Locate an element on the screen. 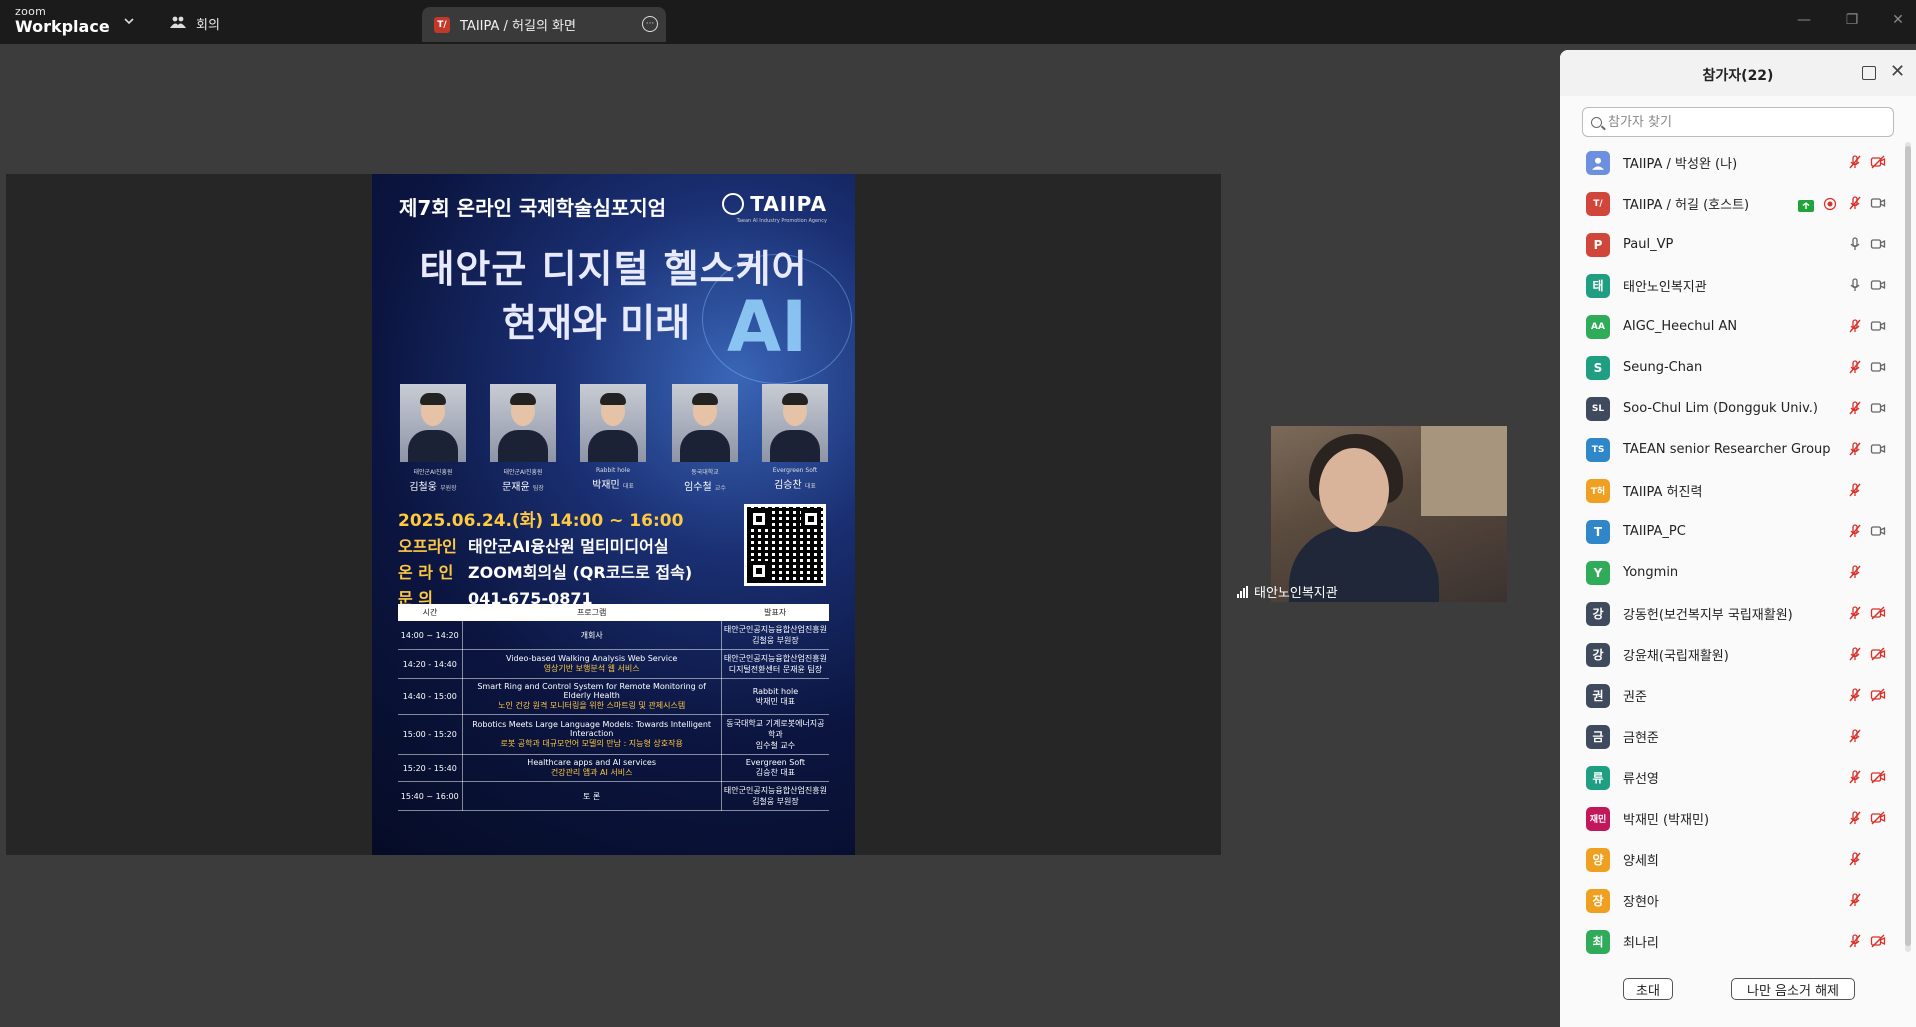 The width and height of the screenshot is (1916, 1027). schedule-row: 14:00 ~ 14:20 개회사 태안군인공지능융합산업진흥원 김철웅 부원장 is located at coordinates (613, 635).